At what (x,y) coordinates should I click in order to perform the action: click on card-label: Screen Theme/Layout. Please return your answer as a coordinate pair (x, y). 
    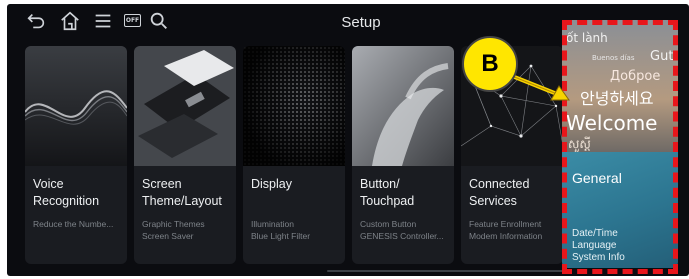
    Looking at the image, I should click on (182, 192).